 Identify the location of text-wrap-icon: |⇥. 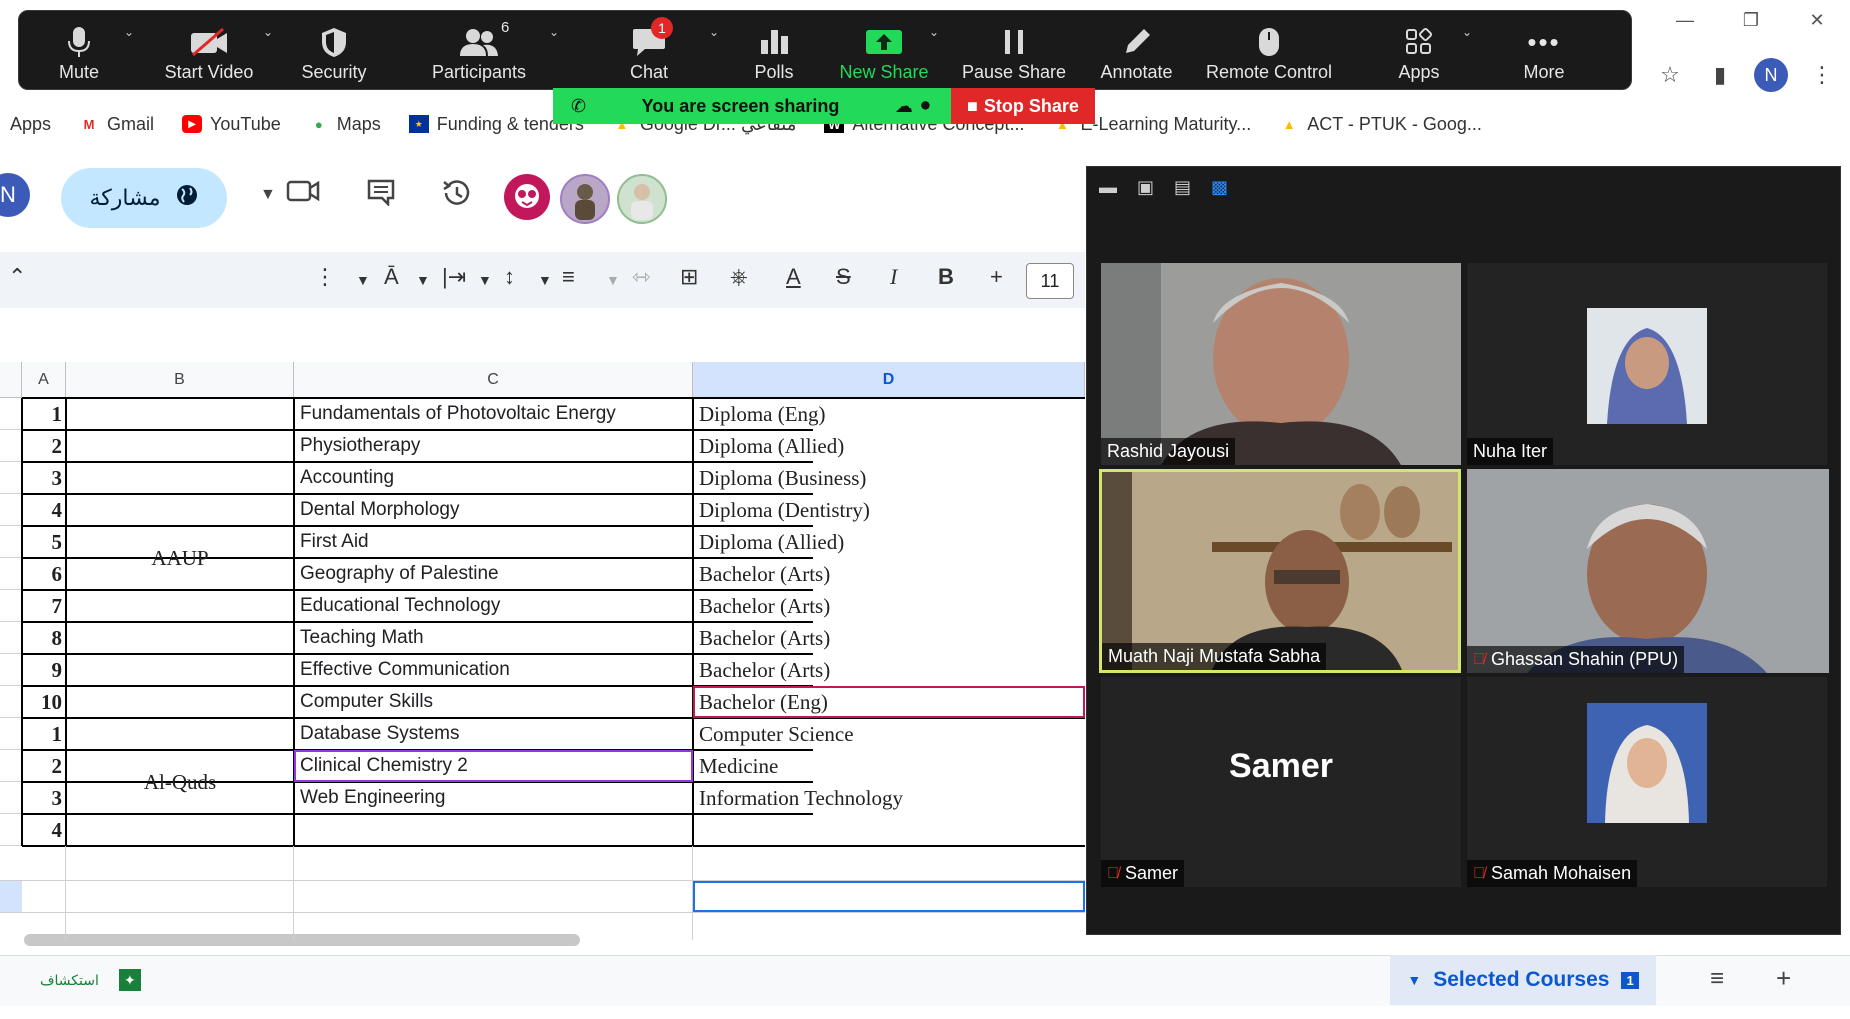
(454, 277).